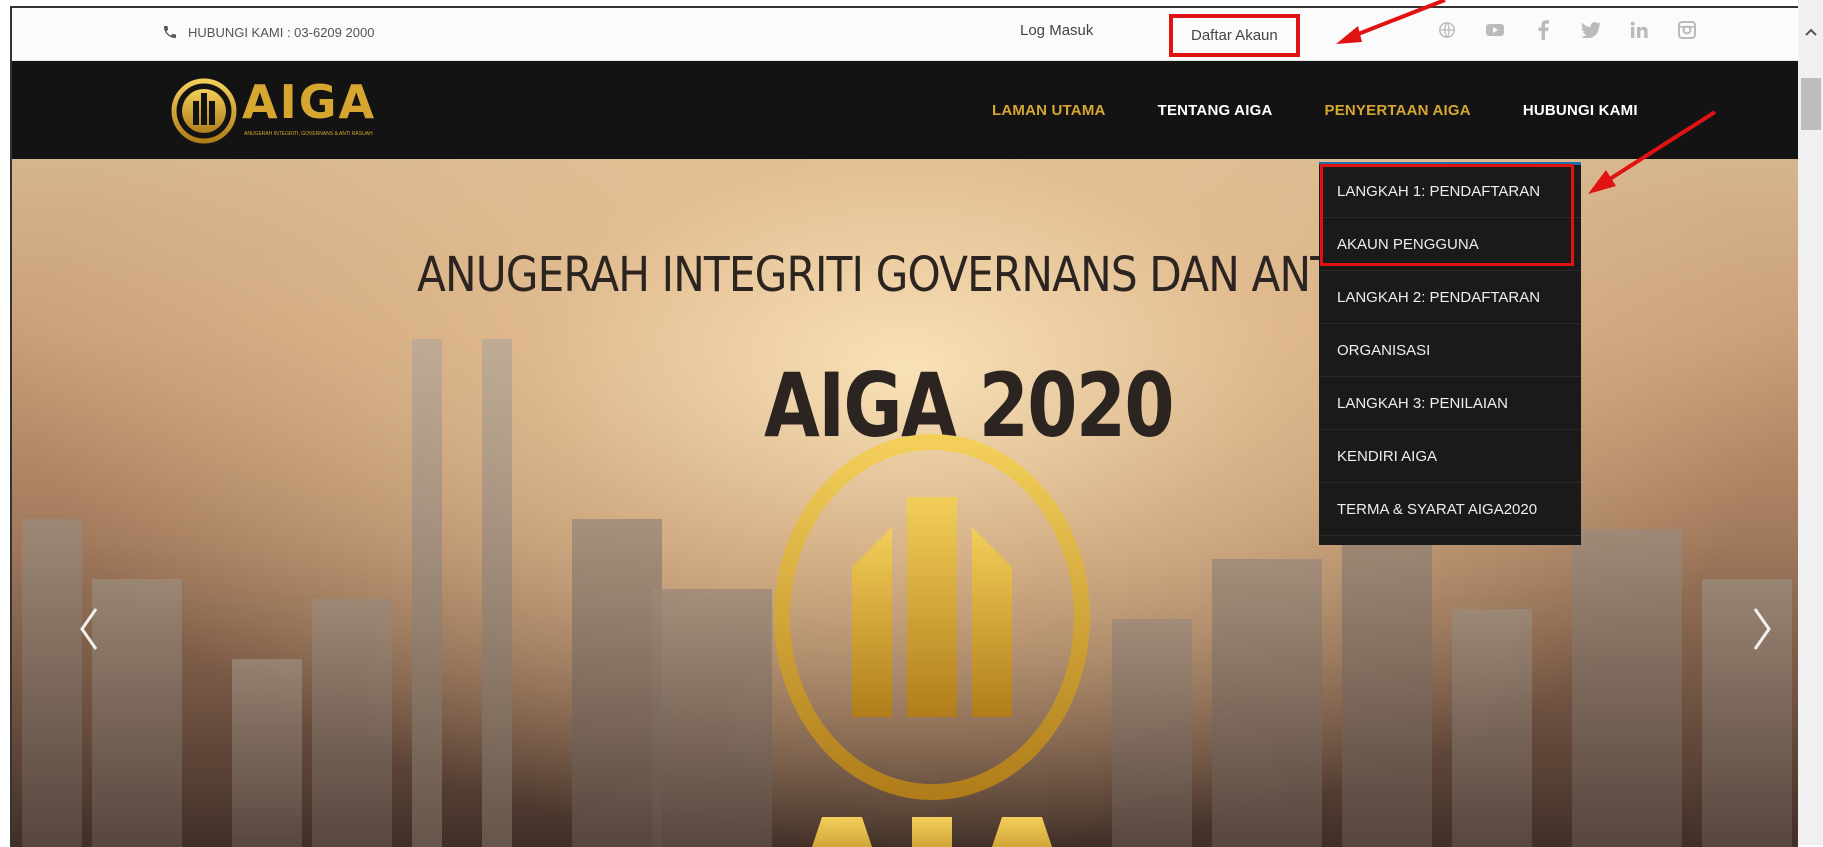 This screenshot has height=847, width=1823. I want to click on slider-next-arrow, so click(1762, 629).